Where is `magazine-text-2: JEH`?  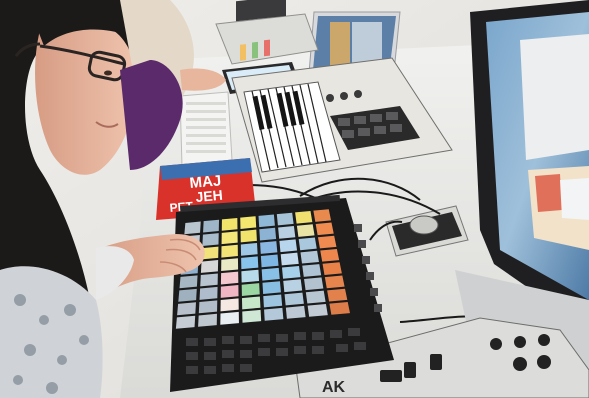
magazine-text-2: JEH is located at coordinates (209, 196).